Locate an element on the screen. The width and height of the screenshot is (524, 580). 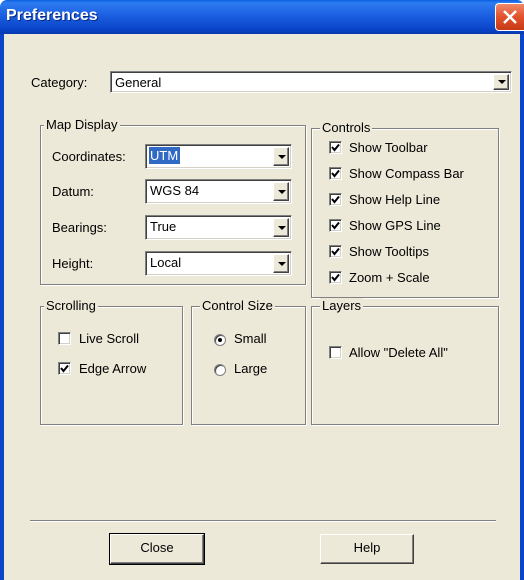
close-button: Close is located at coordinates (157, 549).